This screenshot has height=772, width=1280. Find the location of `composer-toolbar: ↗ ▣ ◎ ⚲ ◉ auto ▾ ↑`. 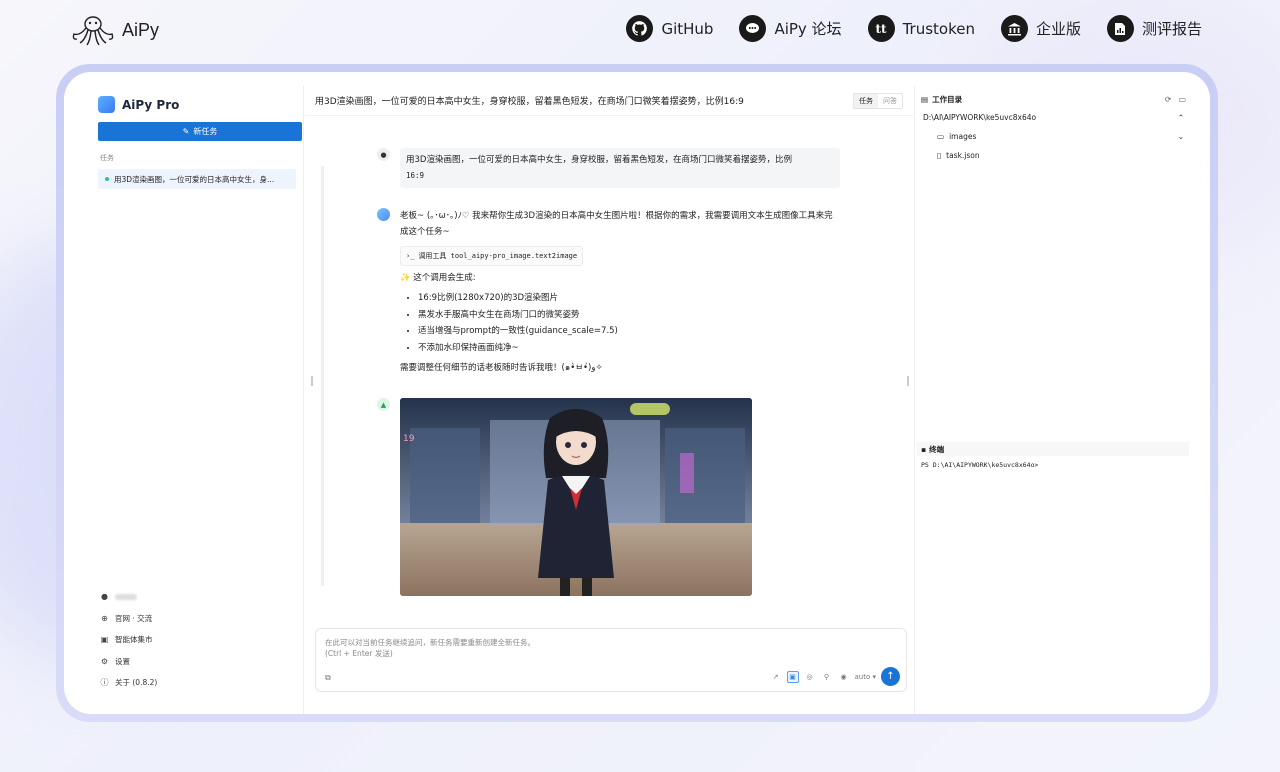

composer-toolbar: ↗ ▣ ◎ ⚲ ◉ auto ▾ ↑ is located at coordinates (835, 676).